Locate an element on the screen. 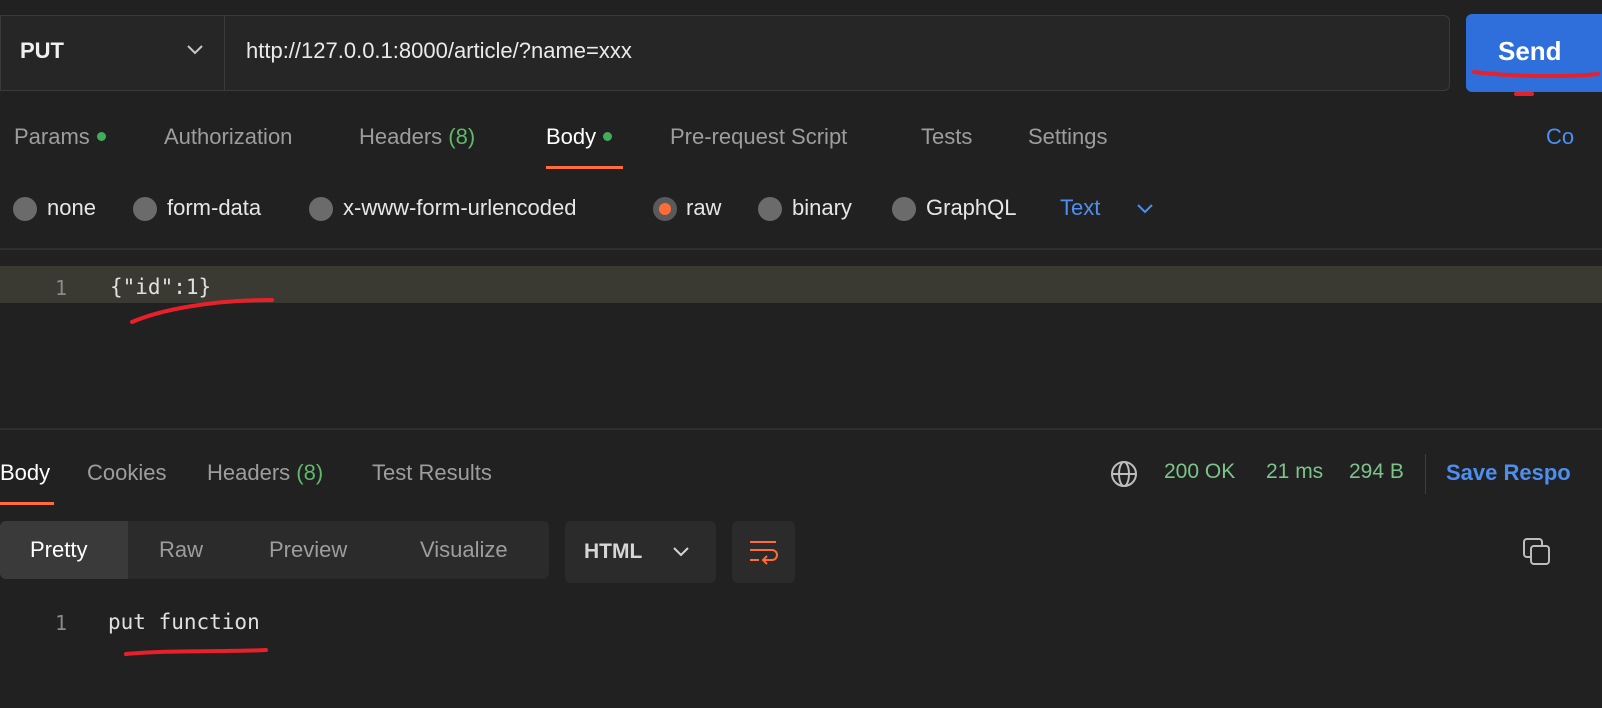 This screenshot has height=708, width=1602. tab-settings: Settings is located at coordinates (1068, 137).